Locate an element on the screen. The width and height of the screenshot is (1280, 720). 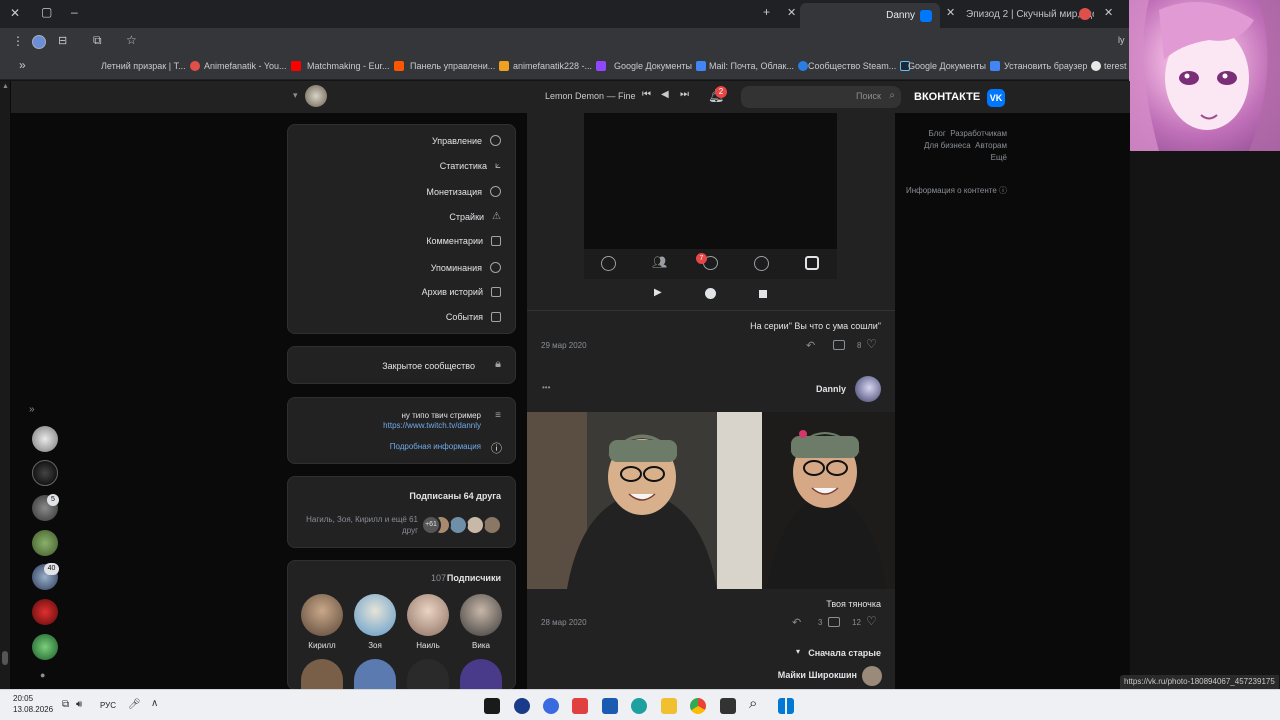
post2-author: Dannly is located at coordinates (831, 389).